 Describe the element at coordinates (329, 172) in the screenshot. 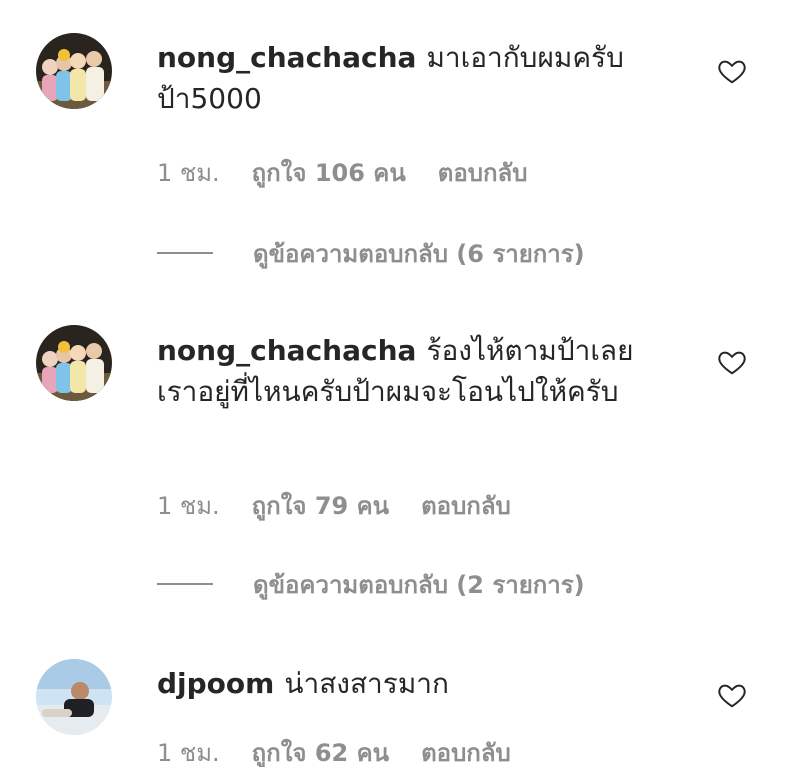

I see `like-count: ถูกใจ 106 คน` at that location.